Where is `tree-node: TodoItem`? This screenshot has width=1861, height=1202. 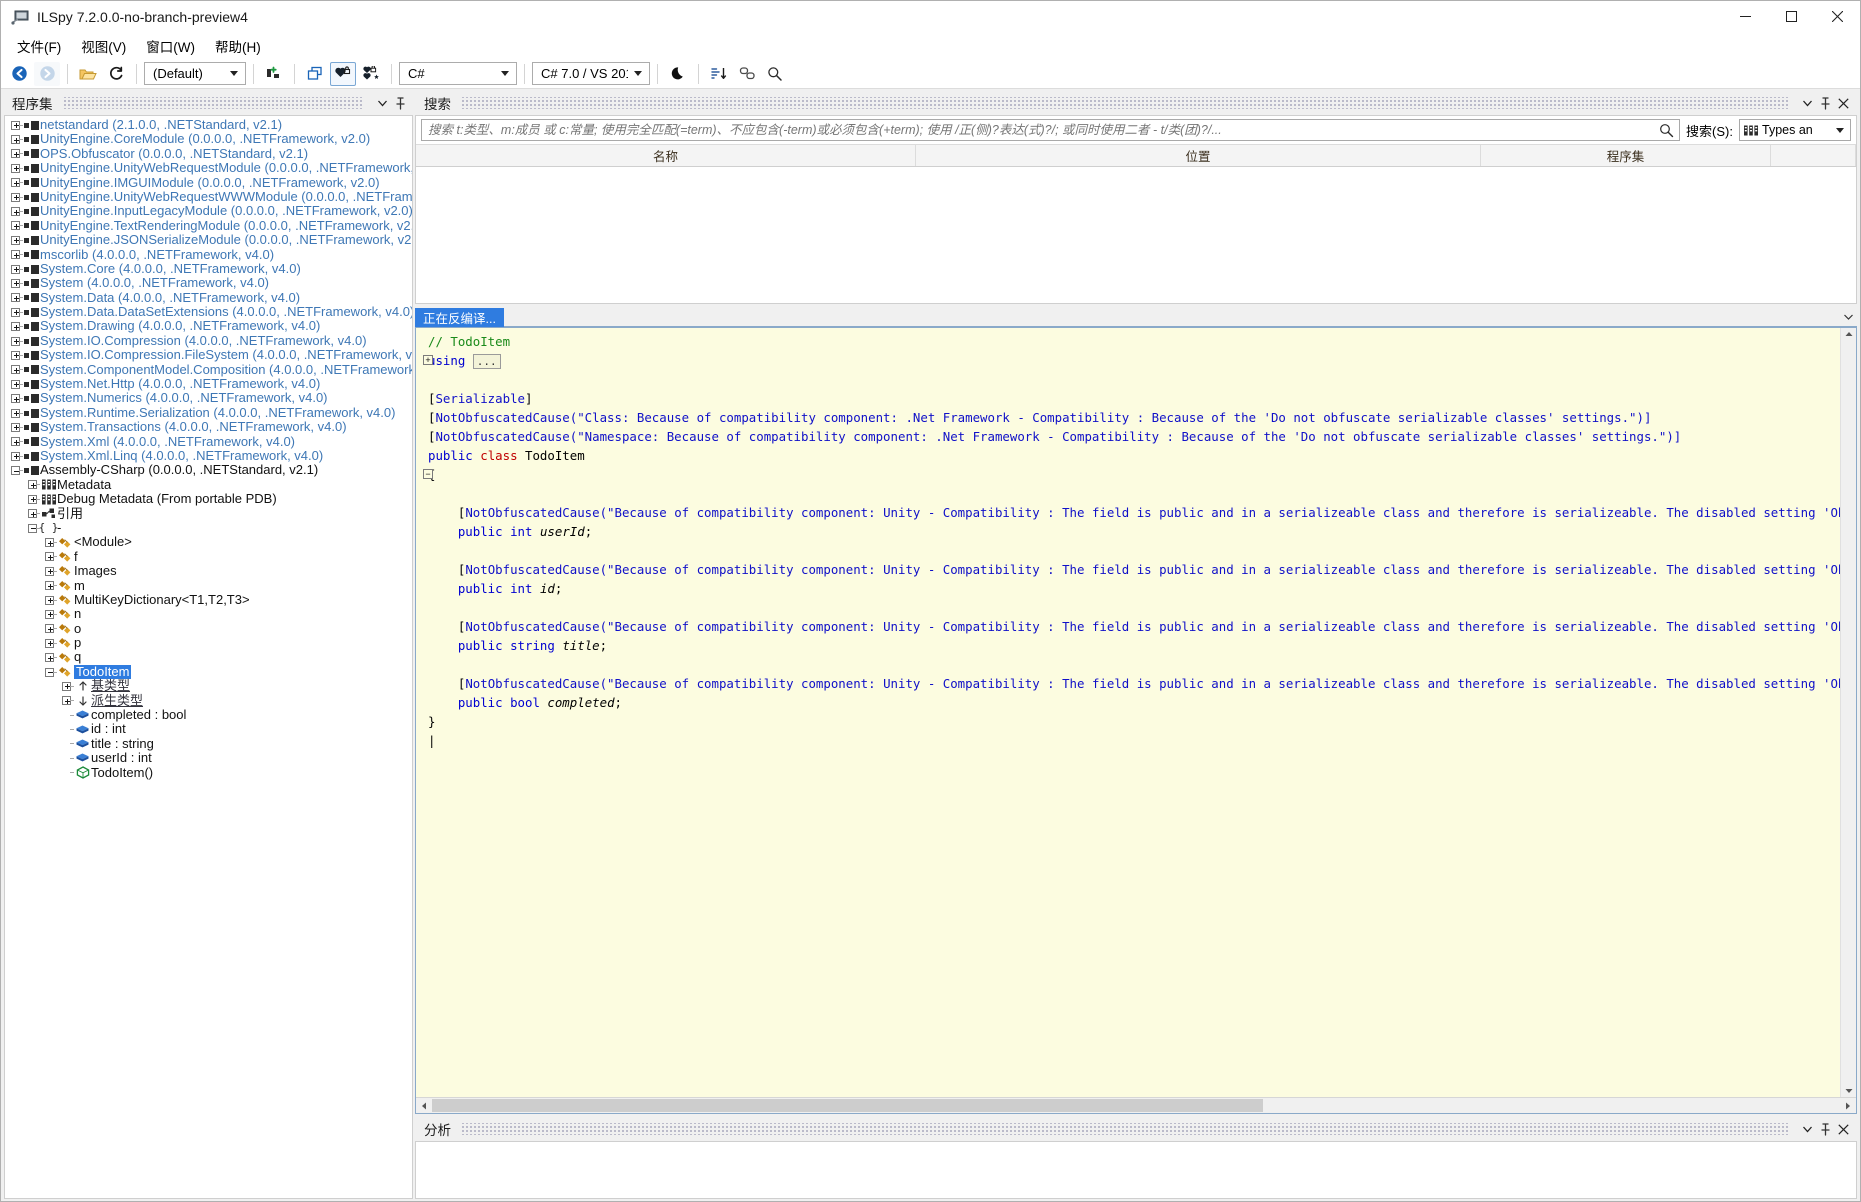 tree-node: TodoItem is located at coordinates (208, 672).